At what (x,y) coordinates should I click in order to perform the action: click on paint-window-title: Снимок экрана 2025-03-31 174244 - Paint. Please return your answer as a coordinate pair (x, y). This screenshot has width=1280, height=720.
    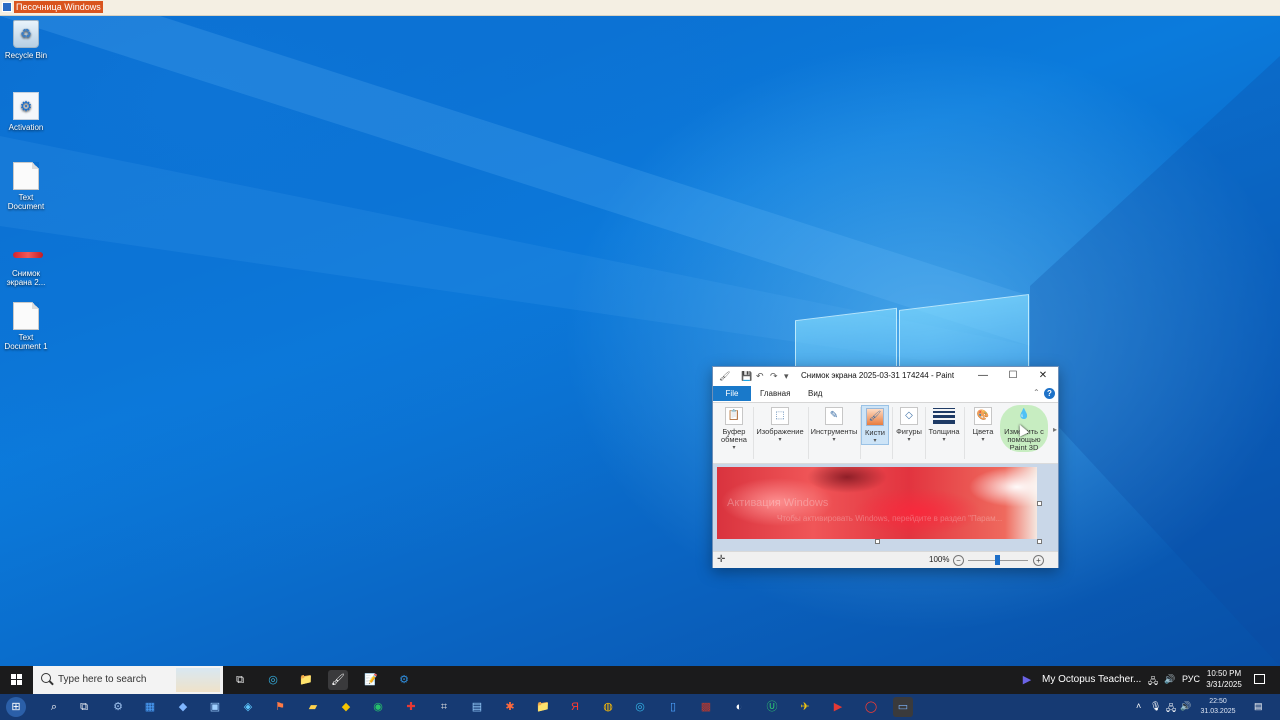
    Looking at the image, I should click on (878, 375).